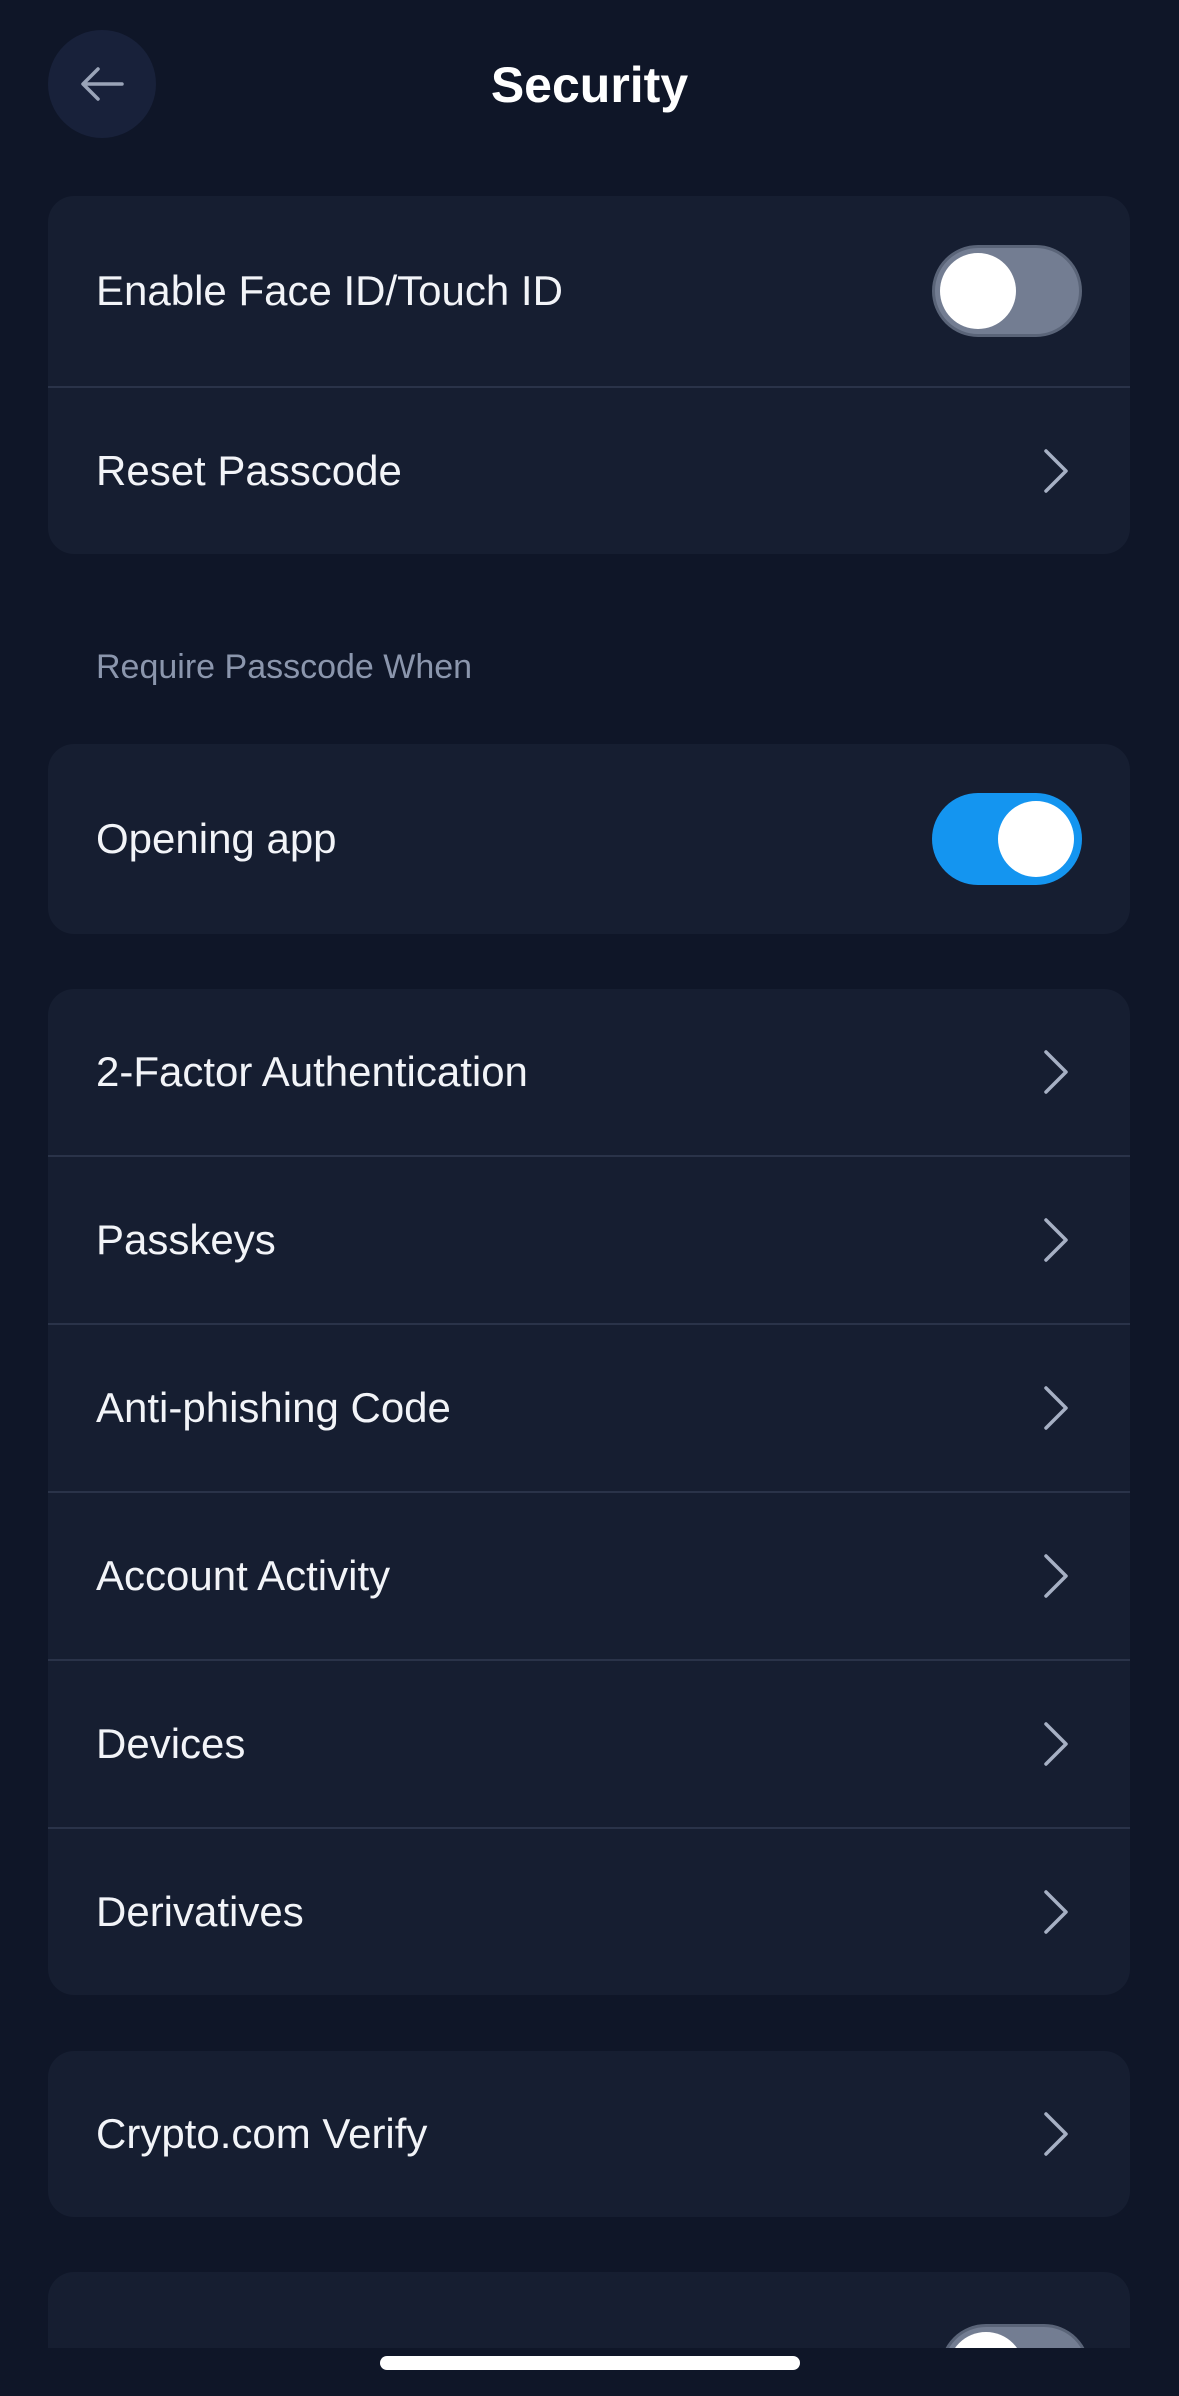 The height and width of the screenshot is (2396, 1179). What do you see at coordinates (200, 1911) in the screenshot?
I see `row-label: Derivatives` at bounding box center [200, 1911].